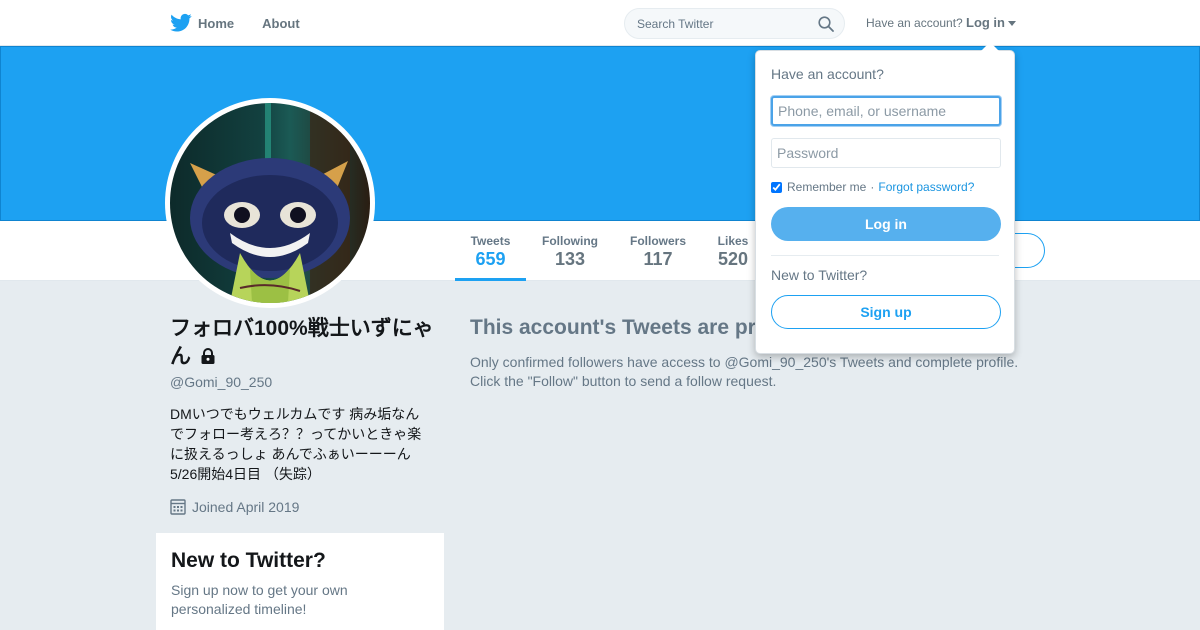  Describe the element at coordinates (221, 382) in the screenshot. I see `profile-handle: @Gomi_90_250` at that location.